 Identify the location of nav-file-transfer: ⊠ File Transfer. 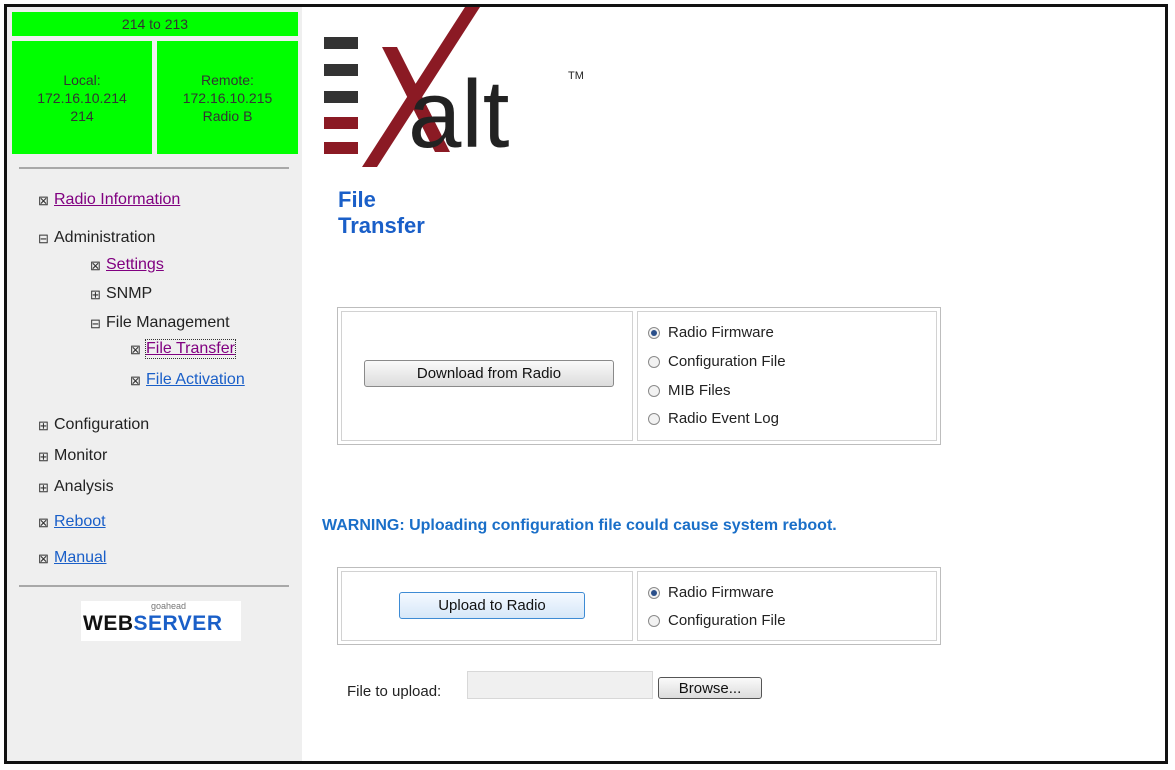
(182, 349).